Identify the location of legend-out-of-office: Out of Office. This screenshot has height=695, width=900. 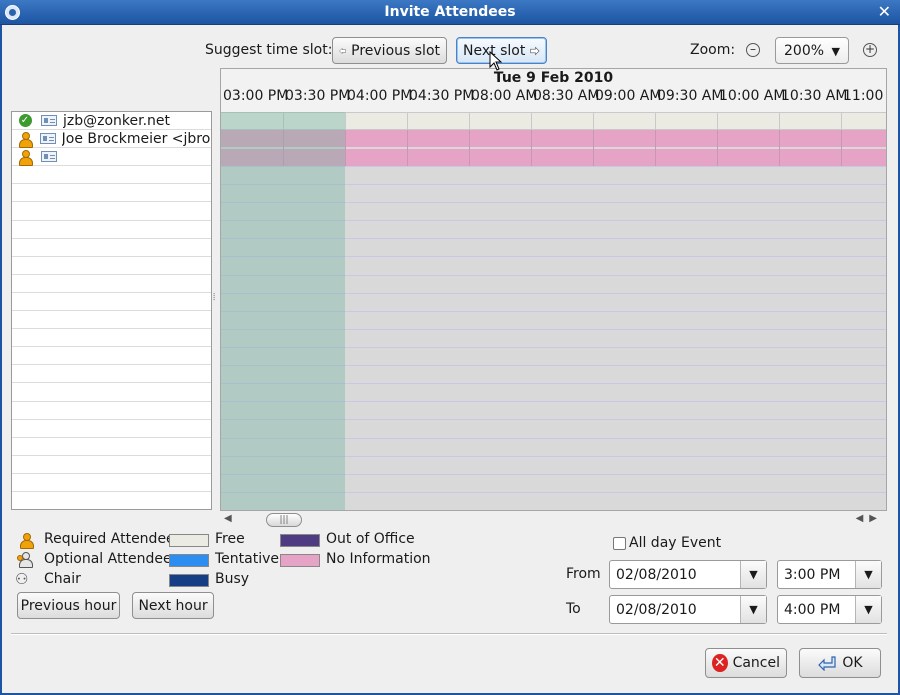
(370, 539).